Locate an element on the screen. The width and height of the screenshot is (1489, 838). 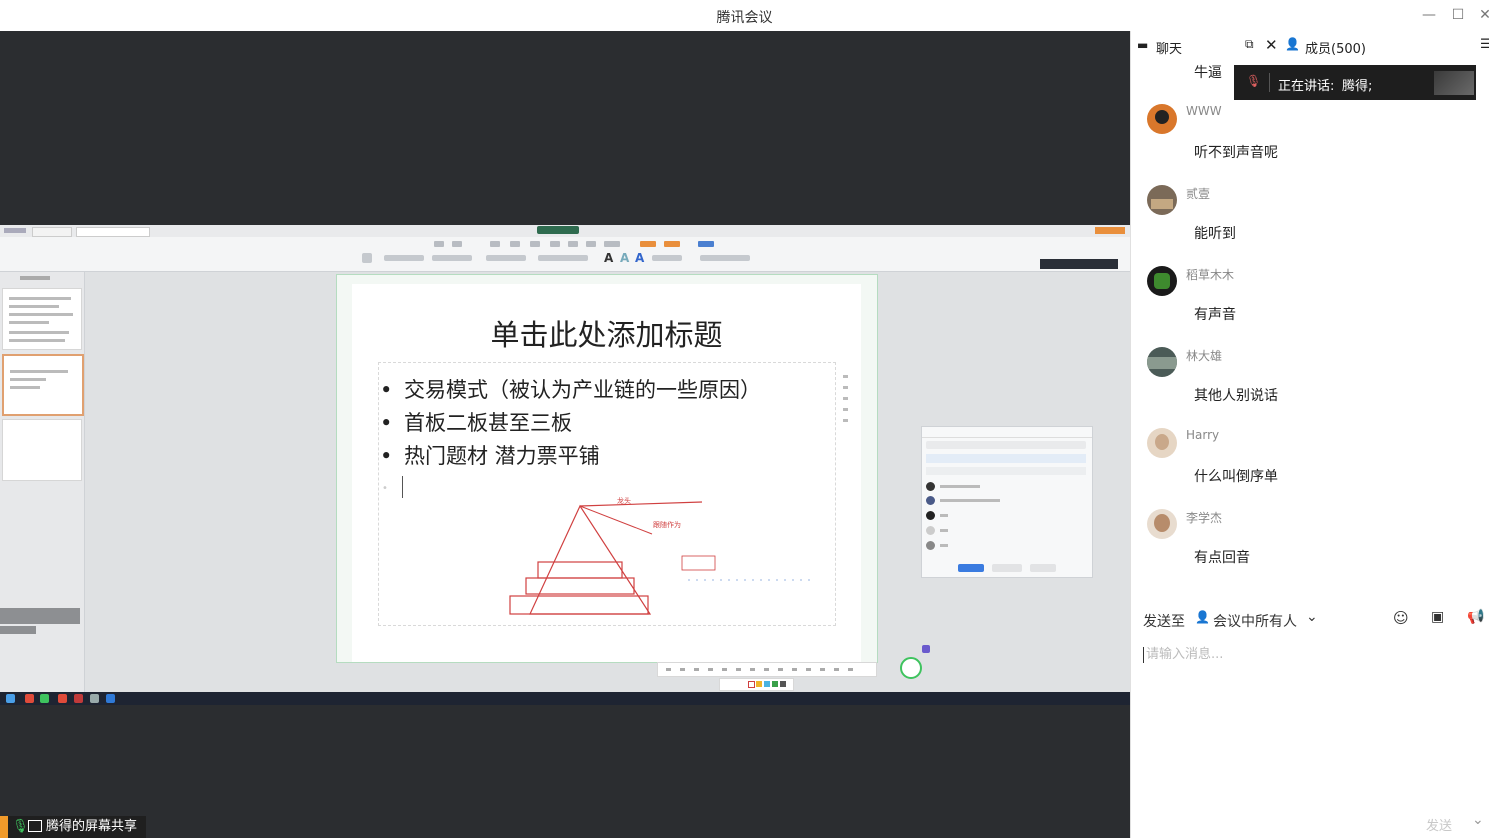
send-to-label: 发送至 is located at coordinates (1164, 622).